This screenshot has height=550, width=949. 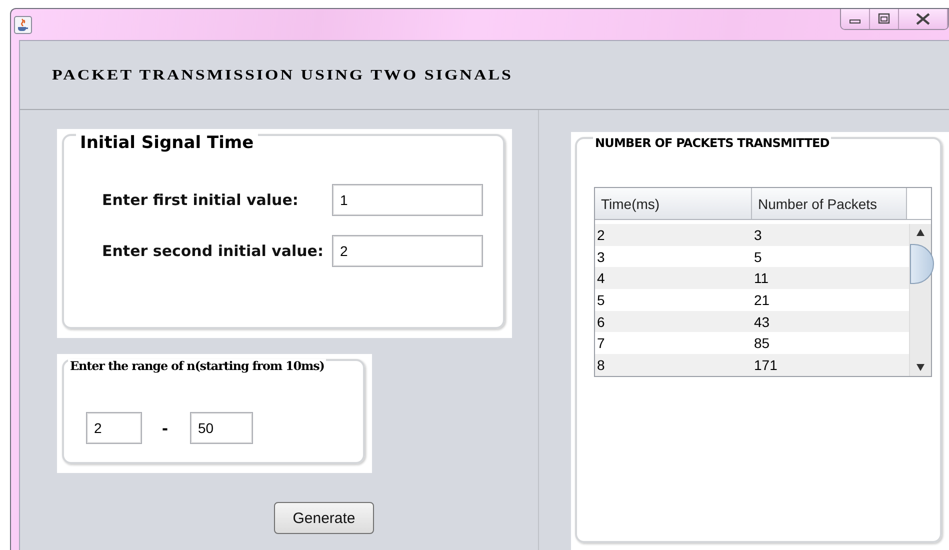 What do you see at coordinates (762, 322) in the screenshot?
I see `table-cell-text: 43` at bounding box center [762, 322].